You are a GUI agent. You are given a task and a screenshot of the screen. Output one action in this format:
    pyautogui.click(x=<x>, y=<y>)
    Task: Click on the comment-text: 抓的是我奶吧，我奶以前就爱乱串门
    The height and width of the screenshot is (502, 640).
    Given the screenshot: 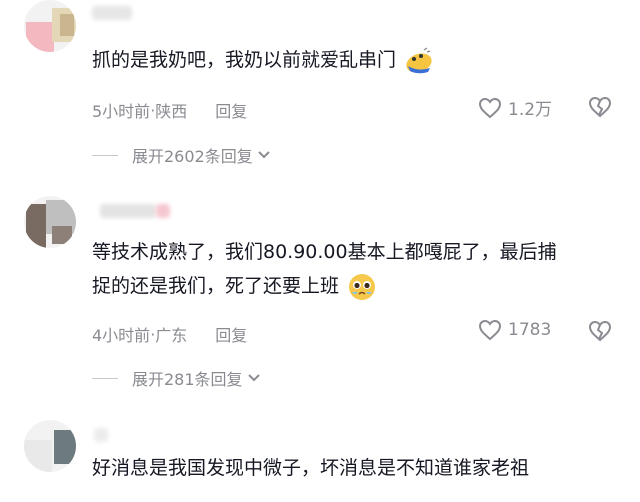 What is the action you would take?
    pyautogui.click(x=263, y=60)
    